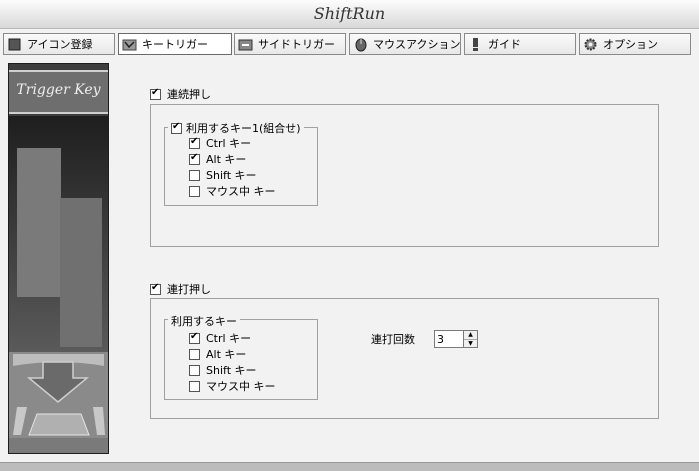 The height and width of the screenshot is (471, 699). What do you see at coordinates (475, 44) in the screenshot?
I see `guide-icon` at bounding box center [475, 44].